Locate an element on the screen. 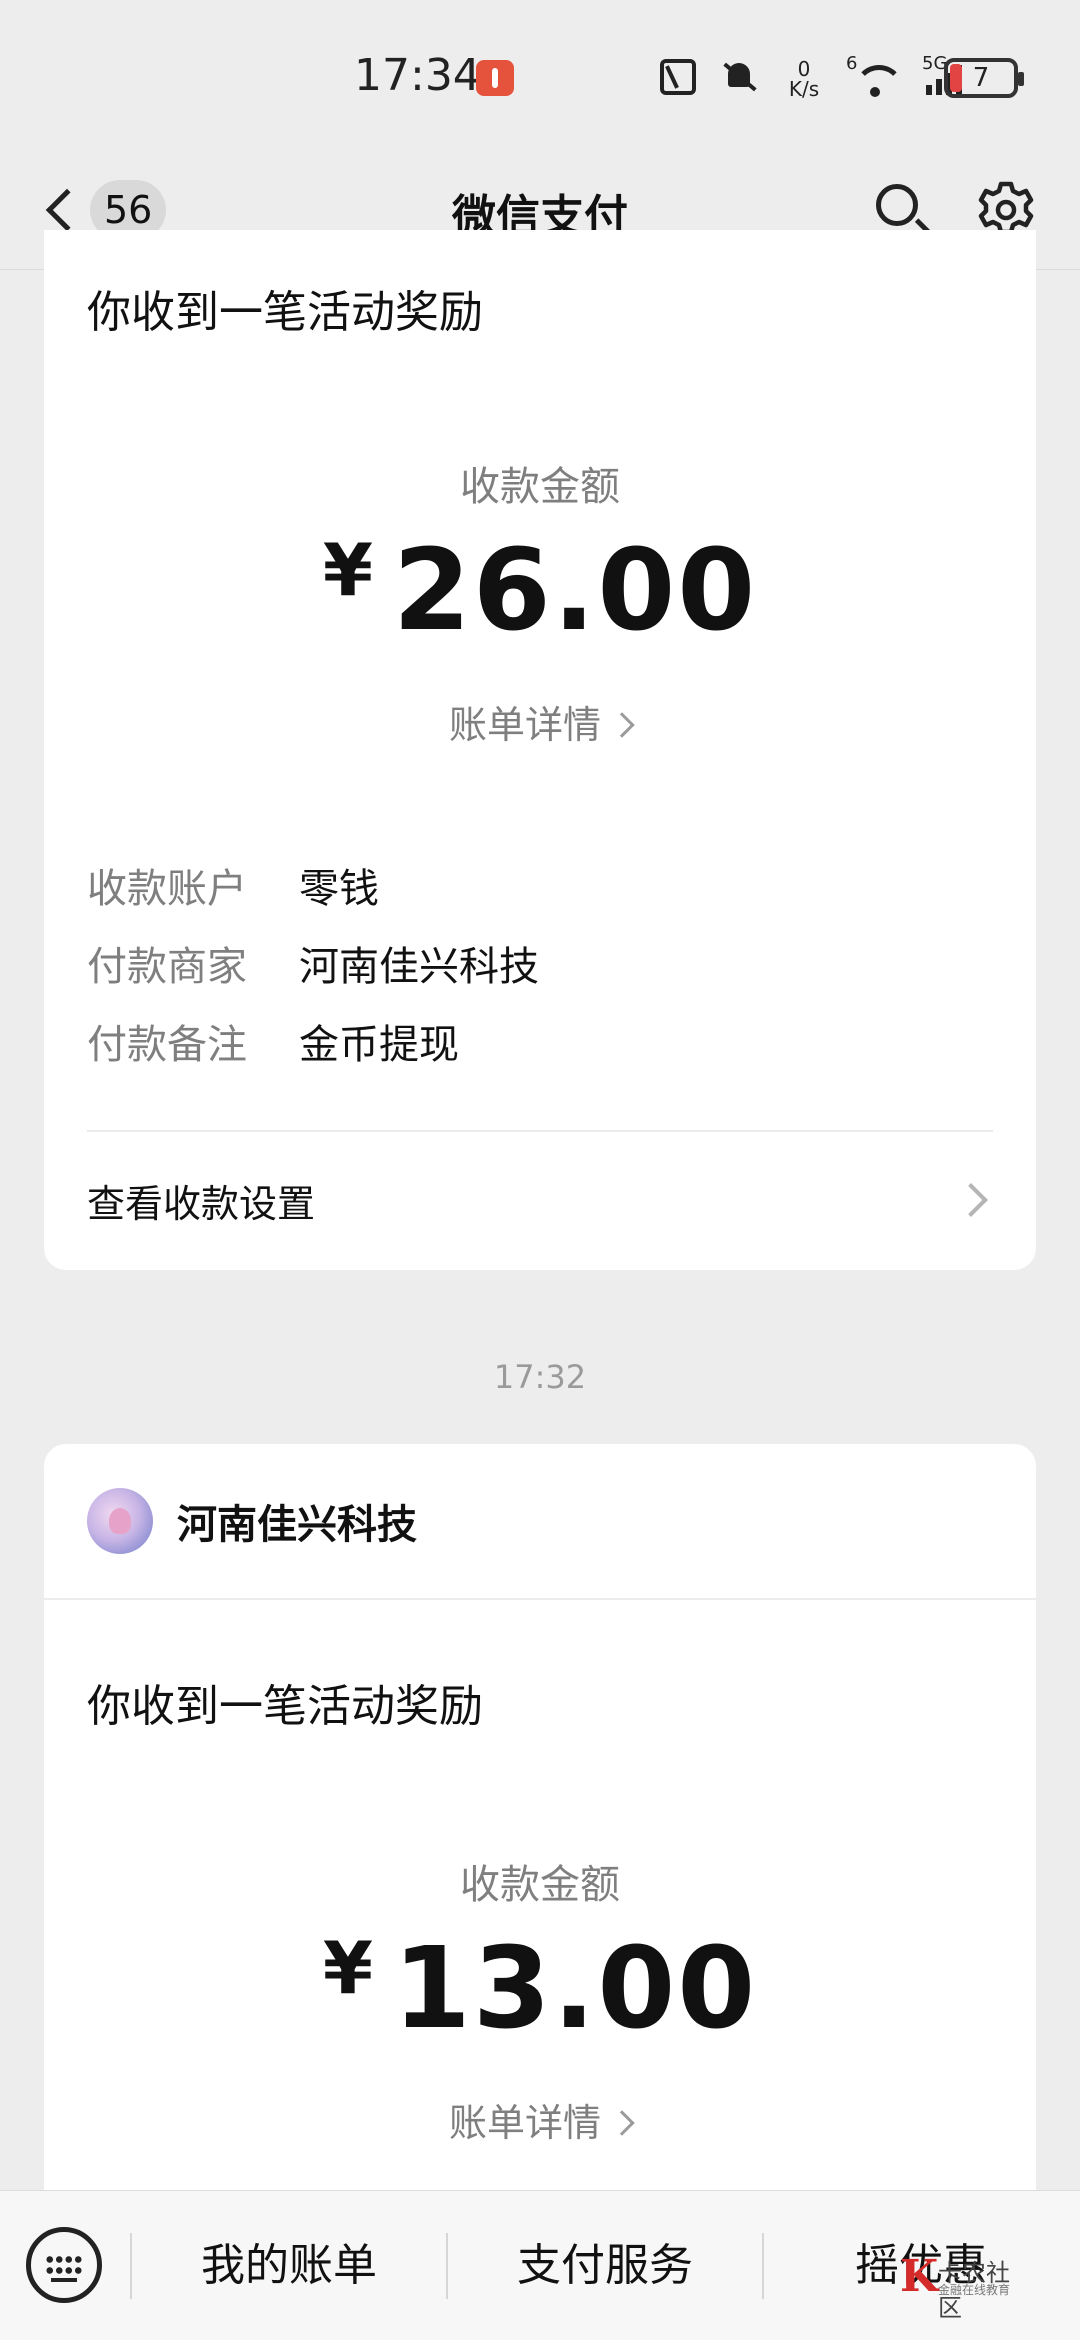 The width and height of the screenshot is (1080, 2340). divider is located at coordinates (540, 1131).